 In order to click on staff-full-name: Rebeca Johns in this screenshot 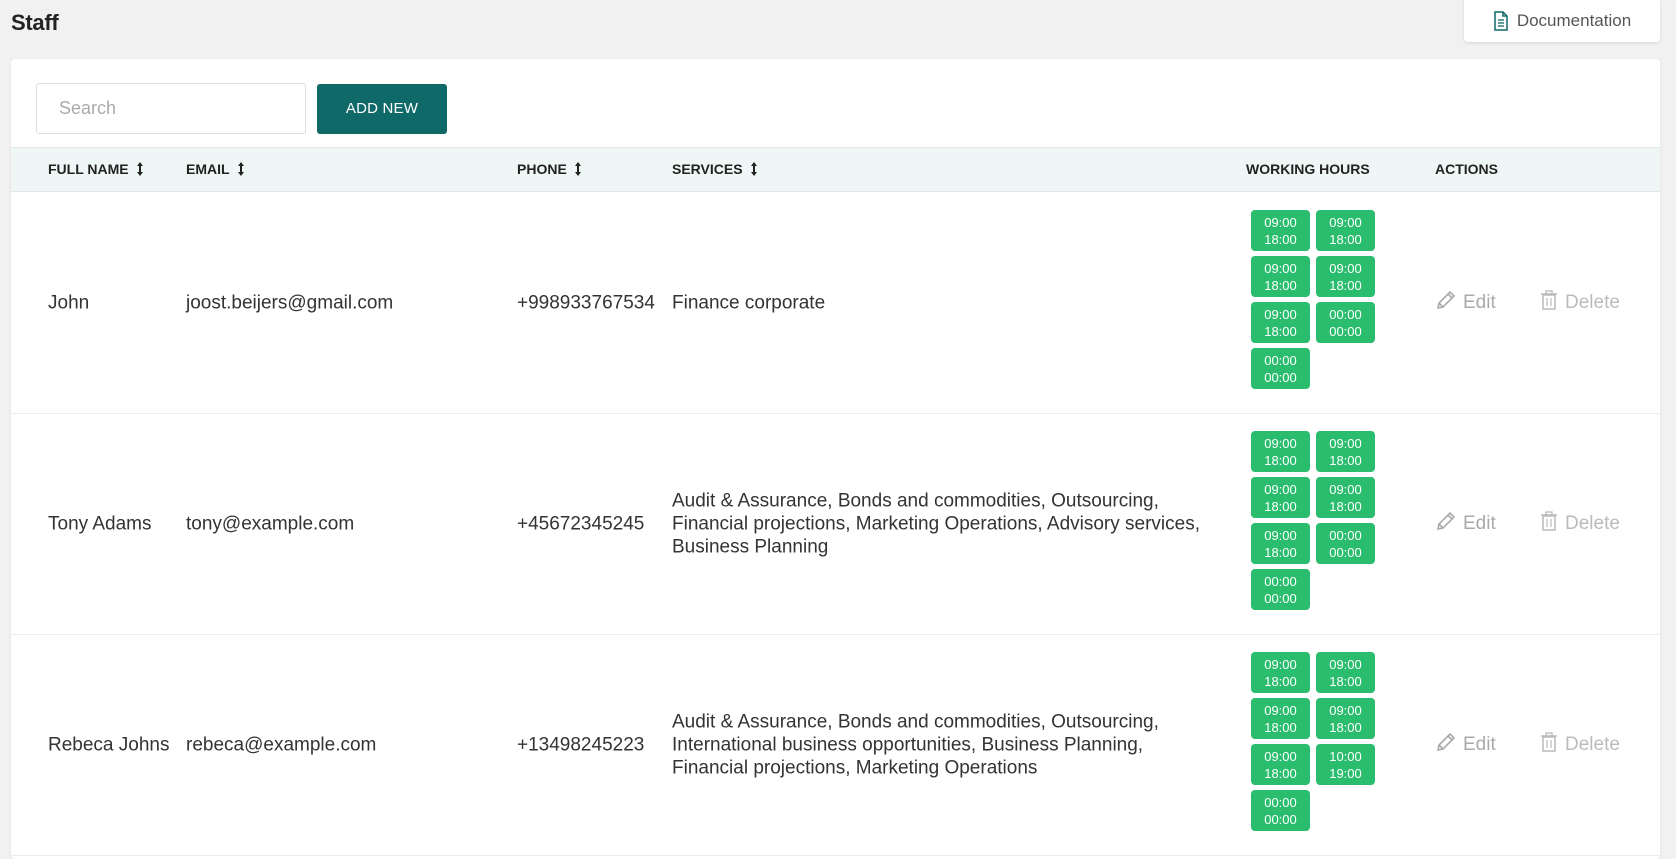, I will do `click(109, 745)`.